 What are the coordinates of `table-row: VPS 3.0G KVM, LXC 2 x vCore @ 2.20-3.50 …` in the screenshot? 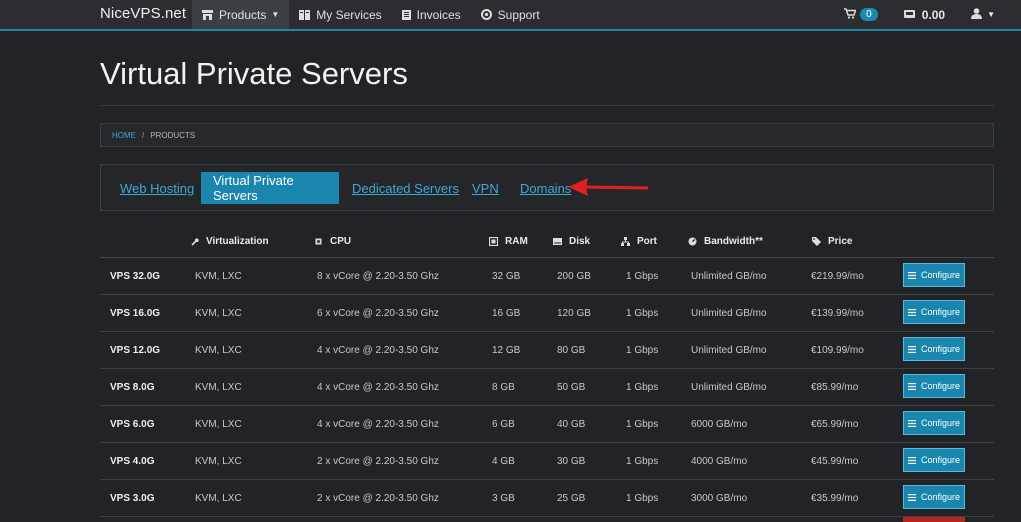 It's located at (547, 498).